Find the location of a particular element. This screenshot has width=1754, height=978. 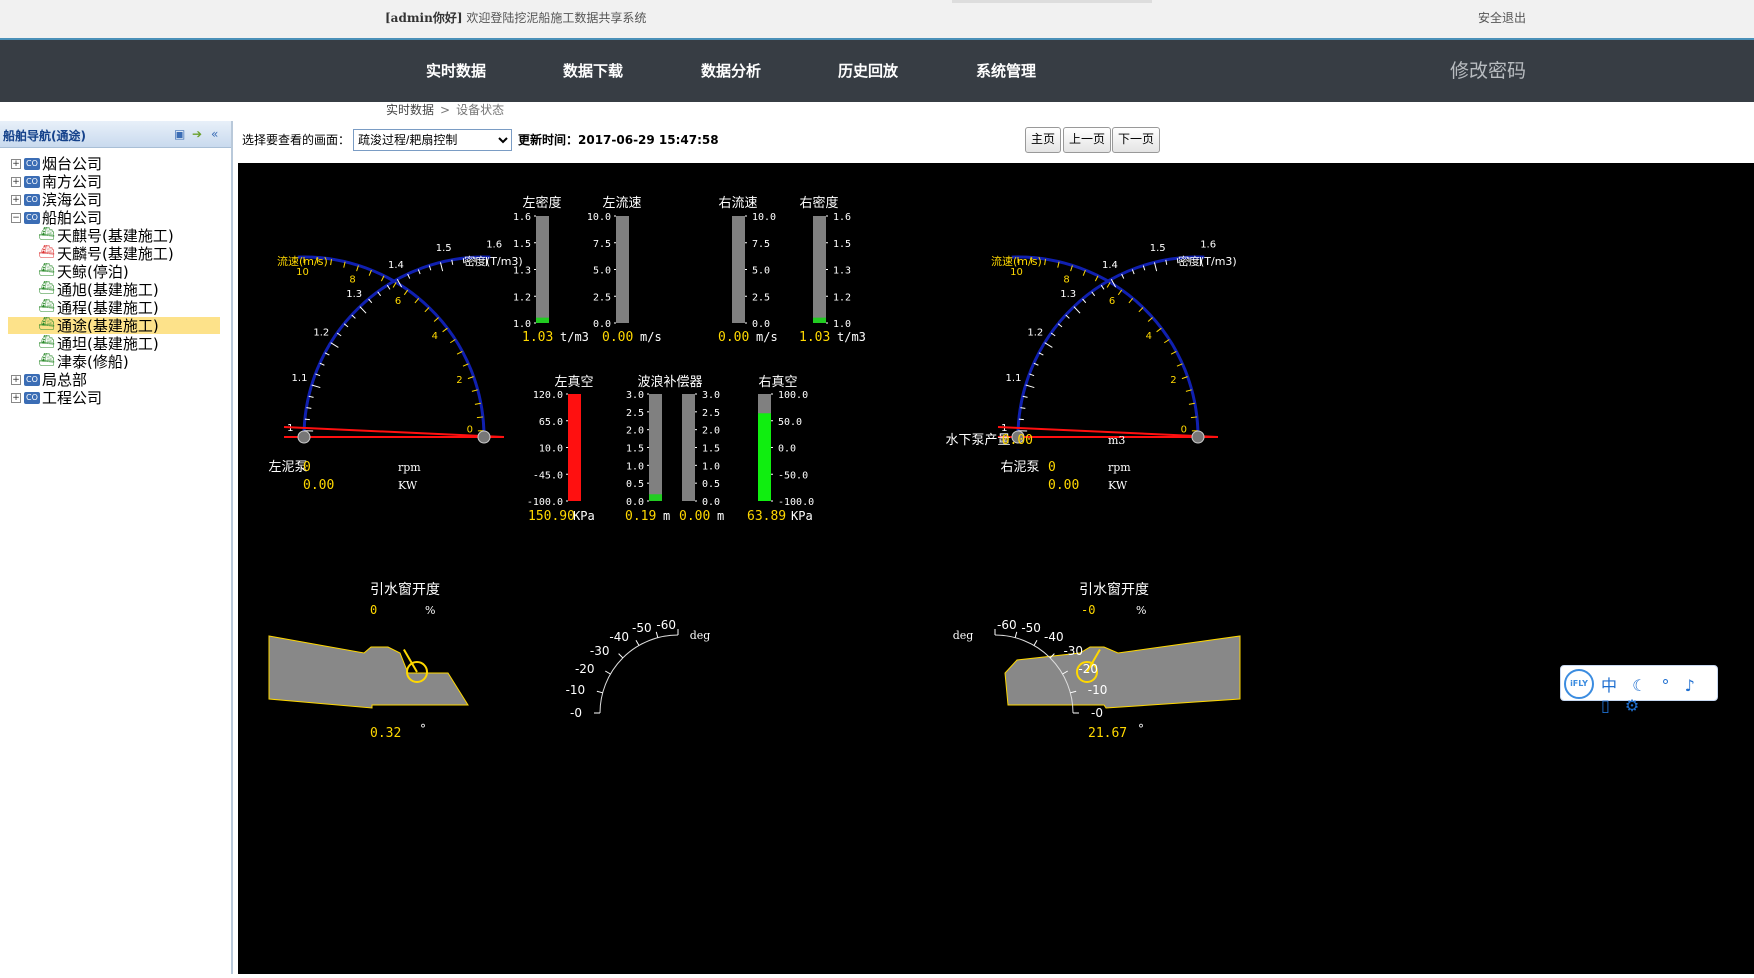

collapse-toggle-icon: − is located at coordinates (16, 218).